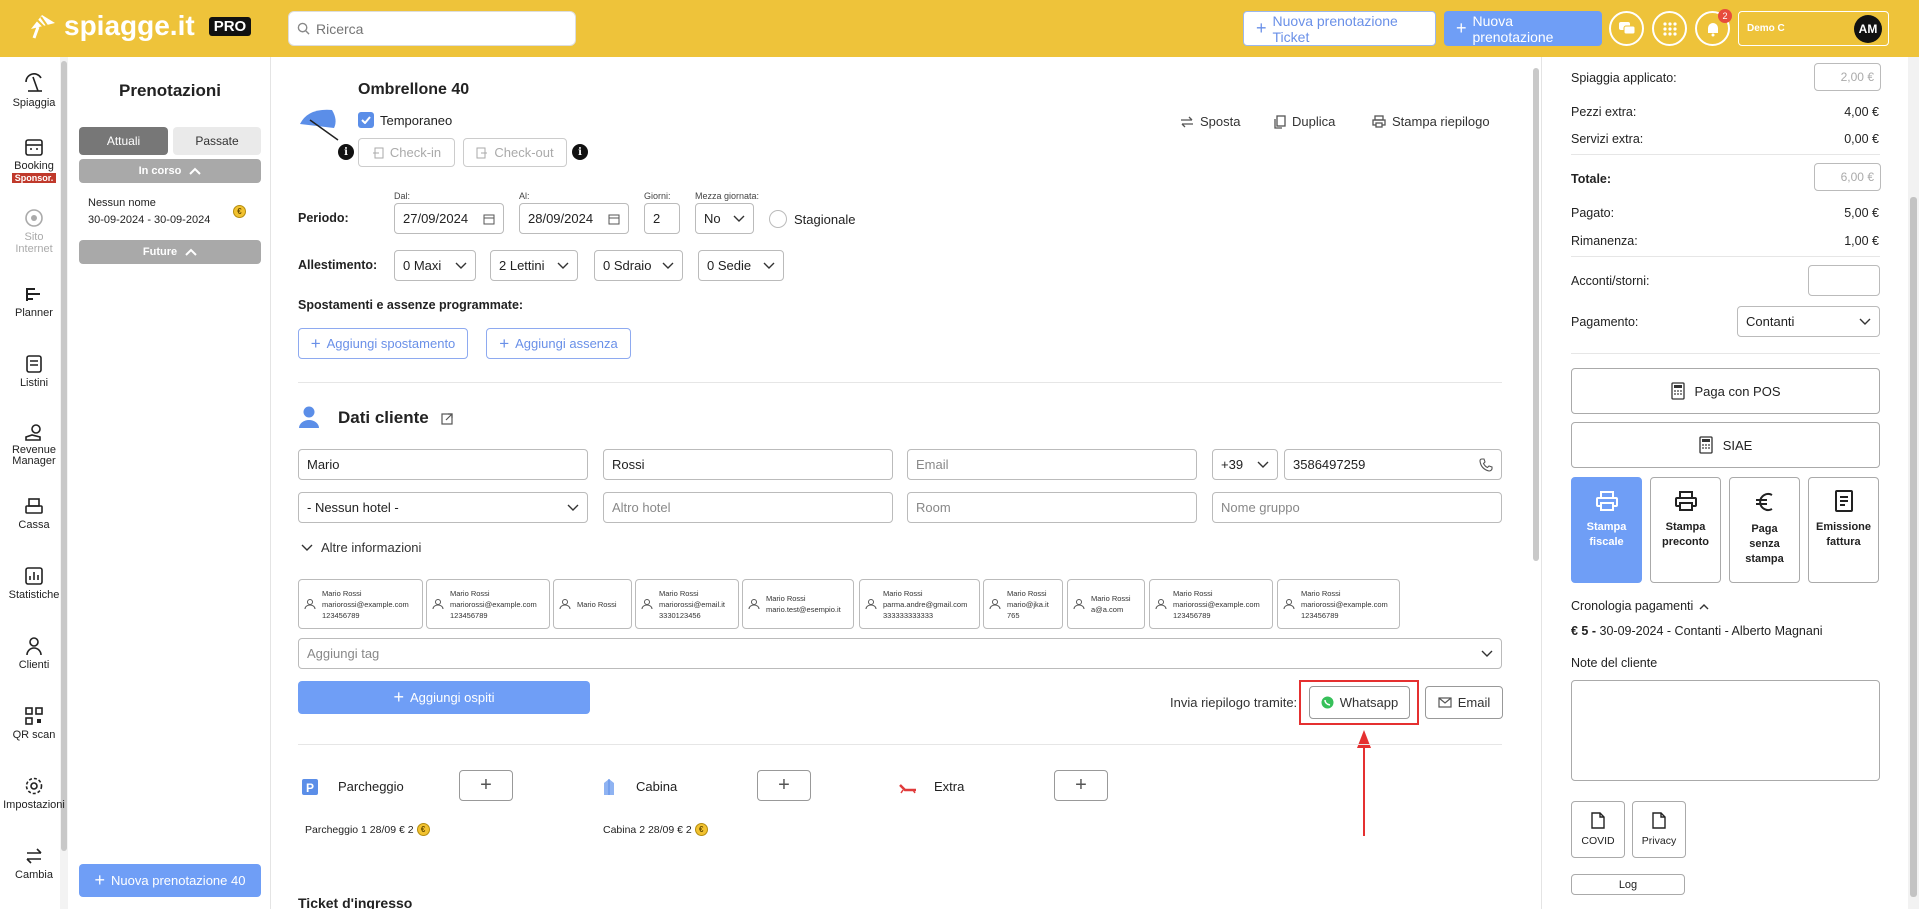  What do you see at coordinates (34, 231) in the screenshot?
I see `nav-item-sito-internet: Sito Internet` at bounding box center [34, 231].